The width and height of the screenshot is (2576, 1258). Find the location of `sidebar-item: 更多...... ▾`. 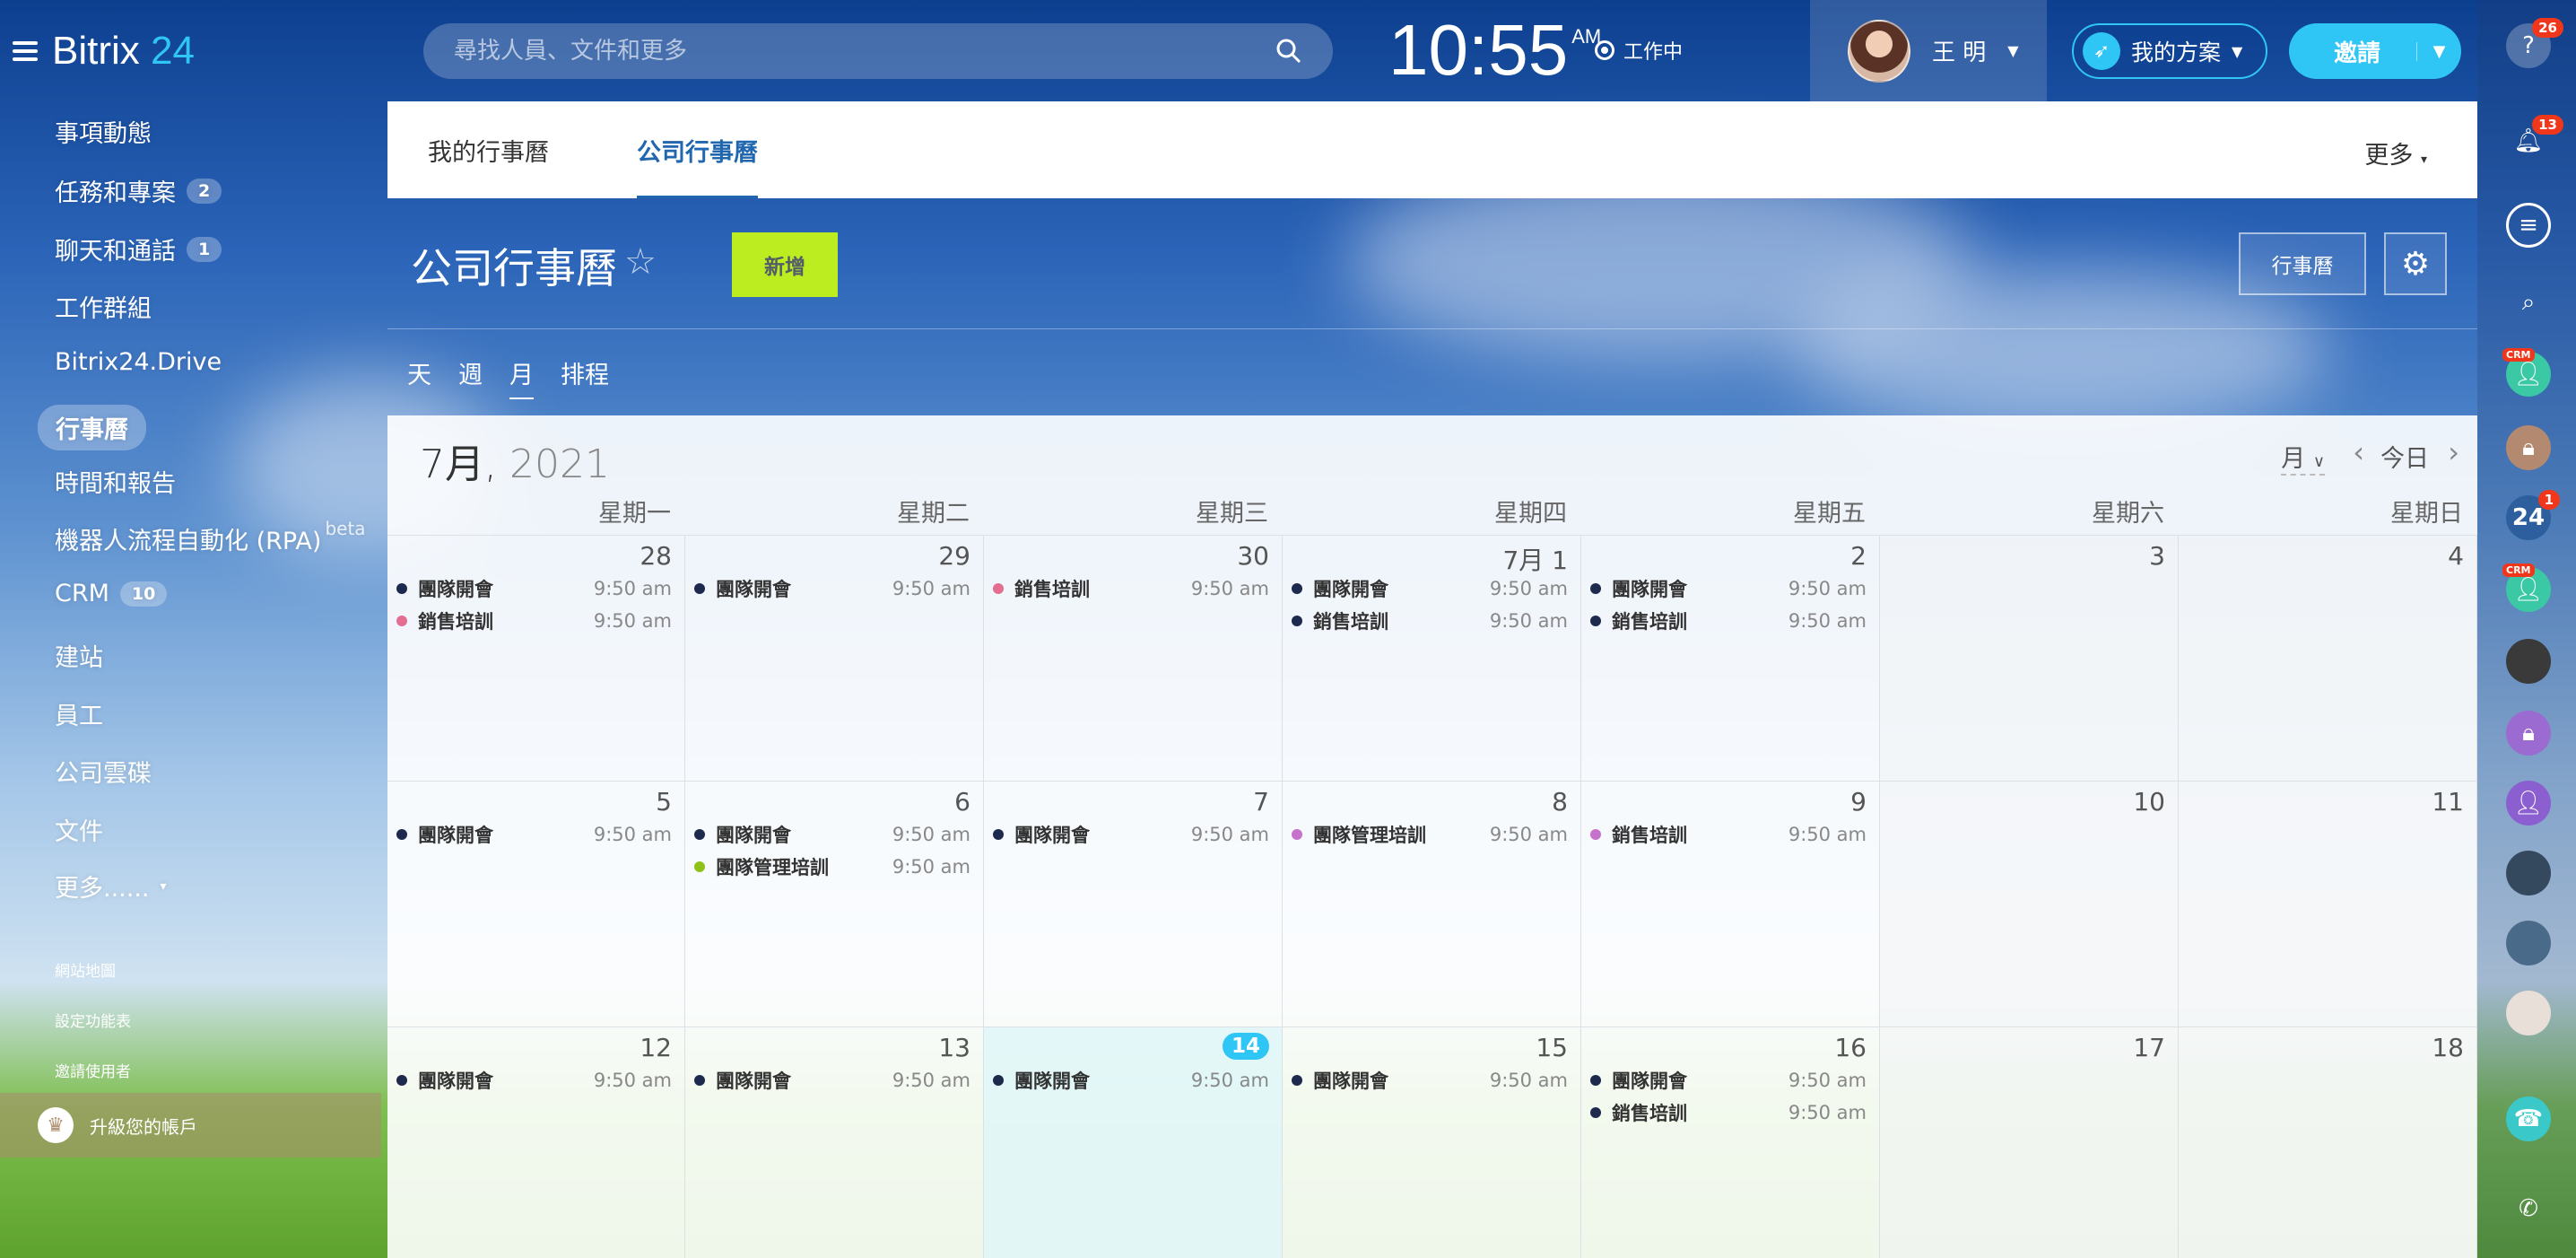

sidebar-item: 更多...... ▾ is located at coordinates (111, 886).